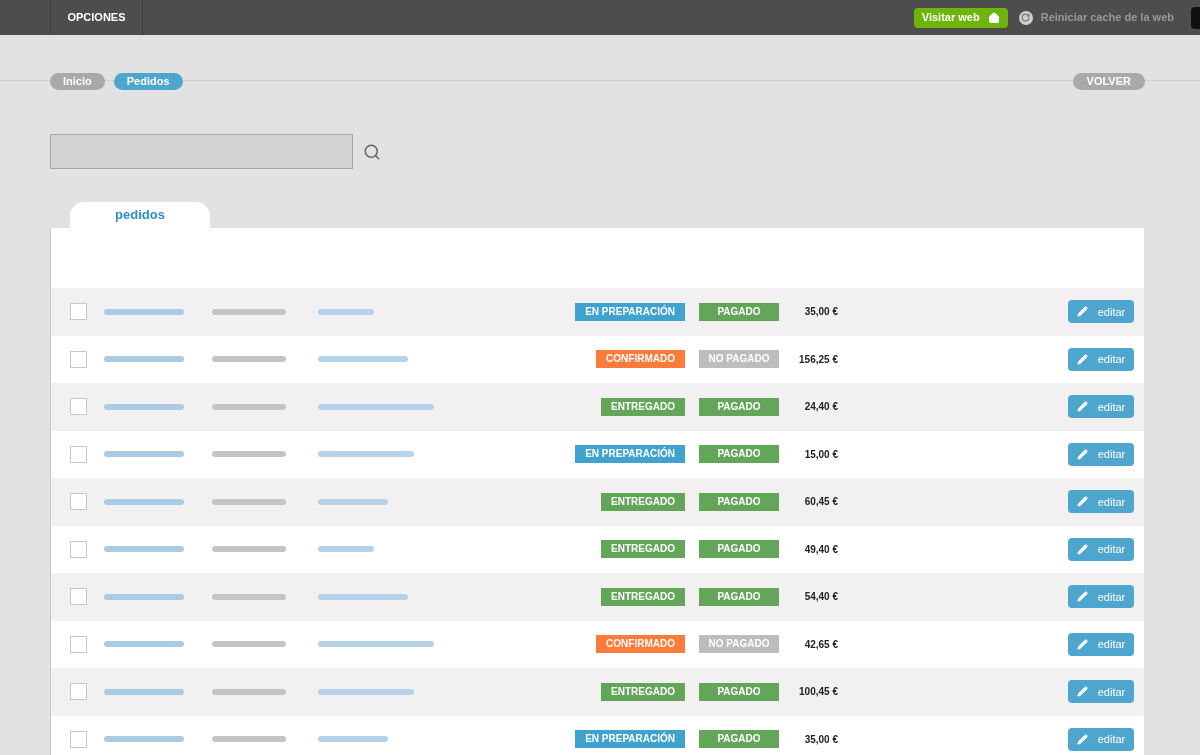  What do you see at coordinates (372, 151) in the screenshot?
I see `search-icon` at bounding box center [372, 151].